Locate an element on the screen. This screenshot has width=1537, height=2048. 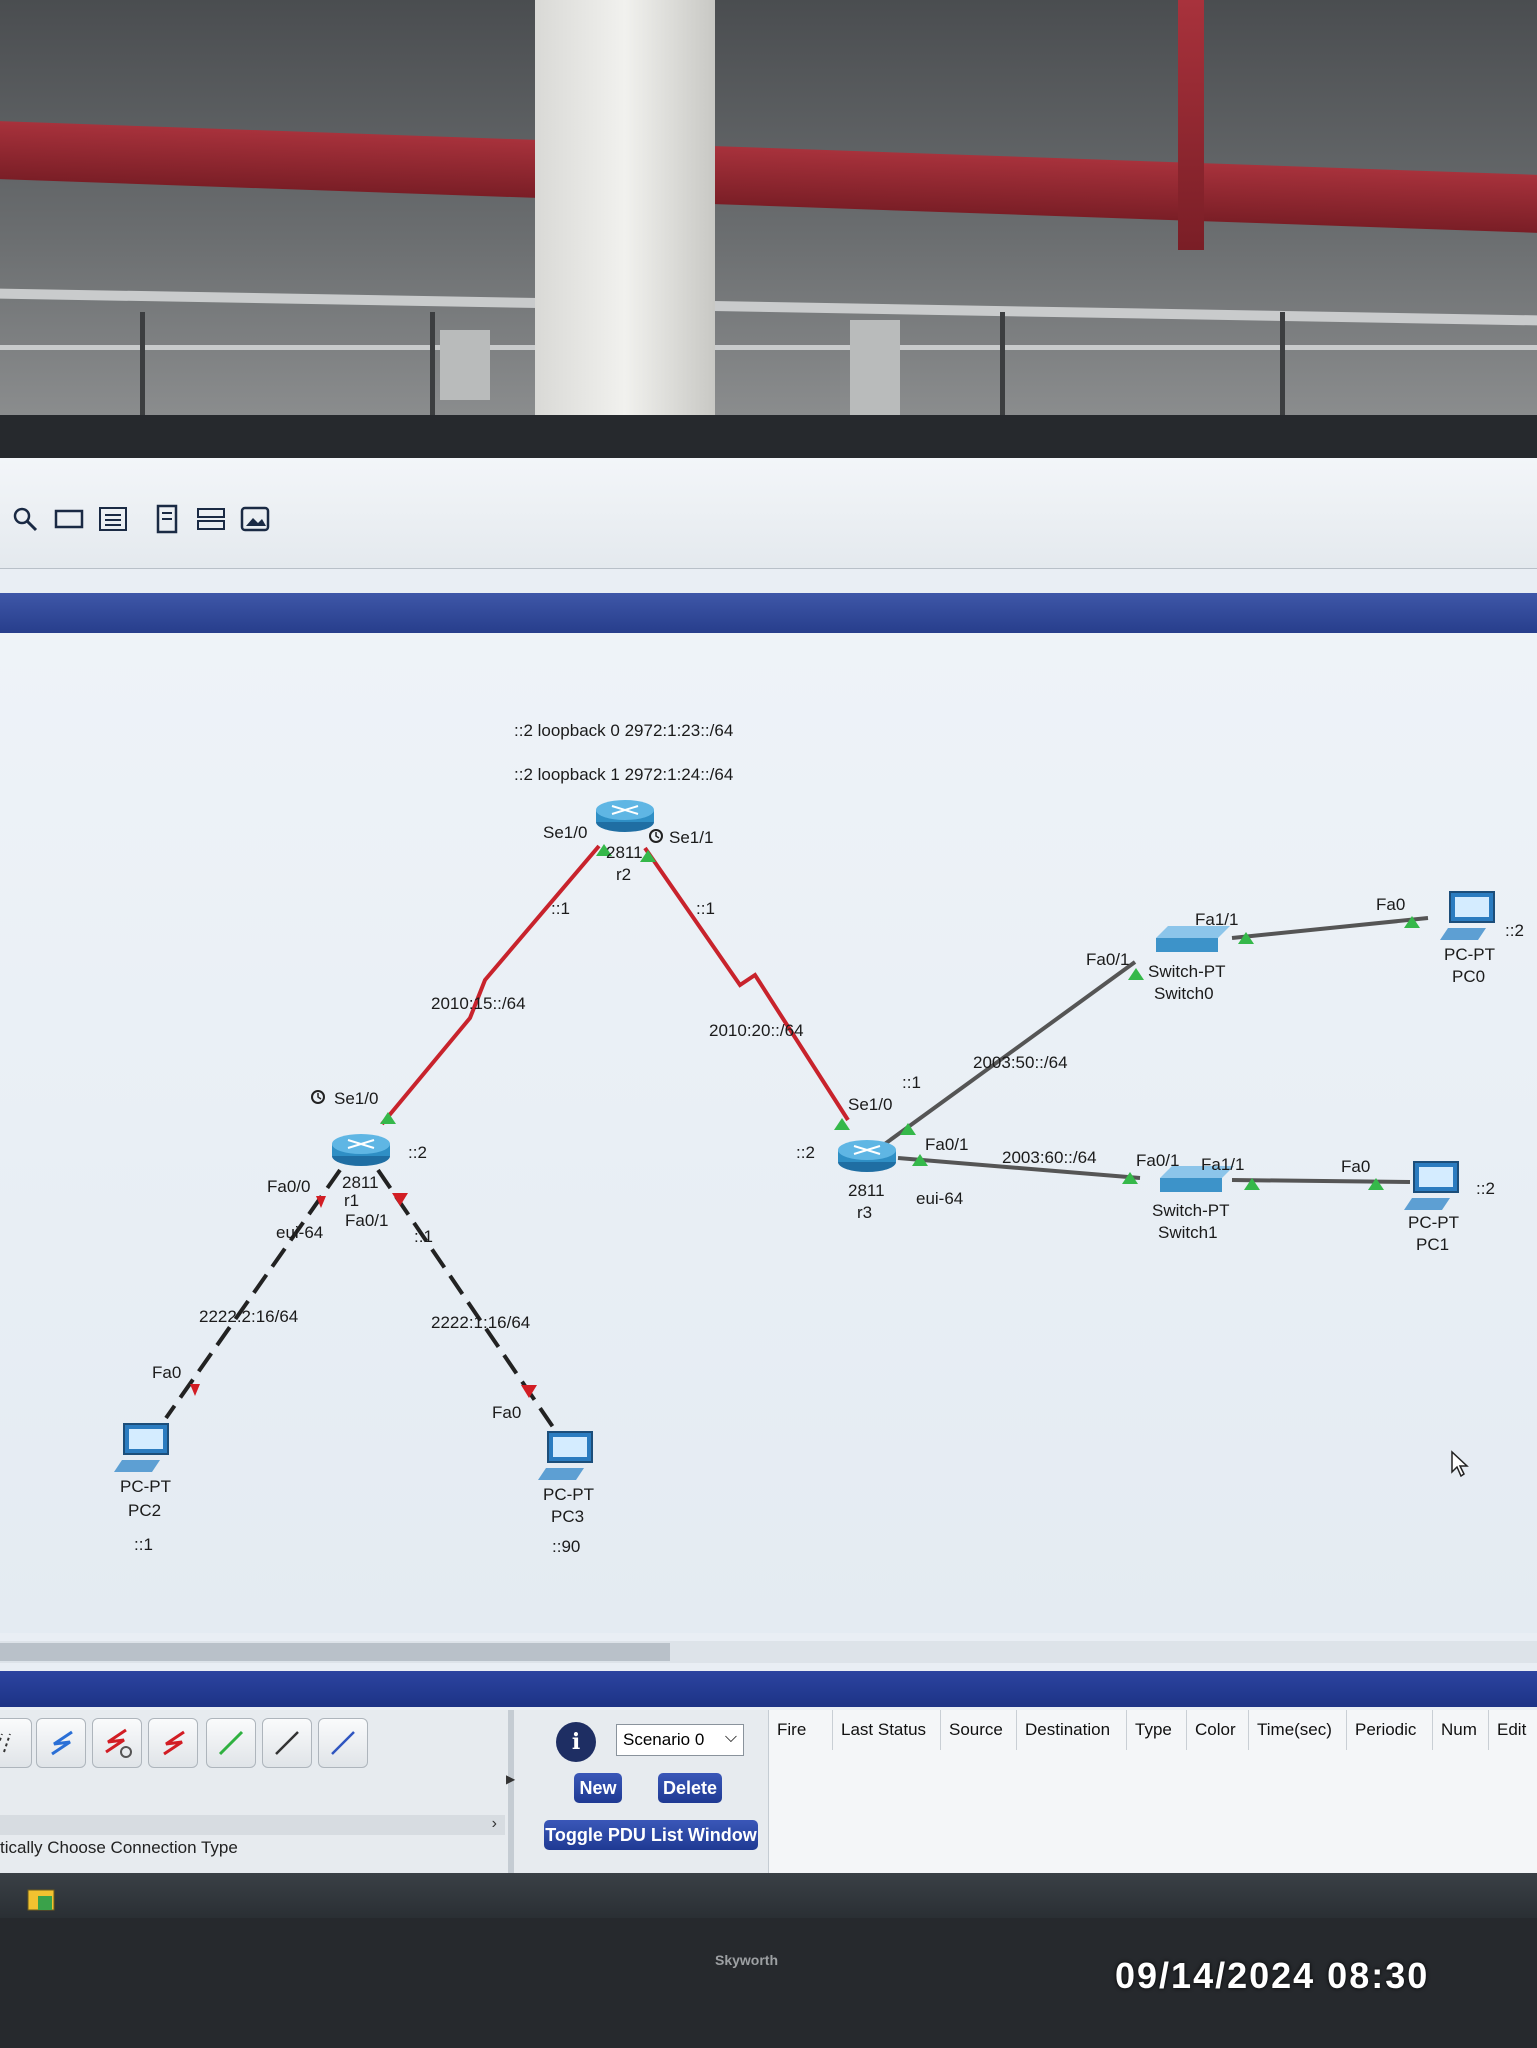
column-header: Source is located at coordinates (979, 1730).